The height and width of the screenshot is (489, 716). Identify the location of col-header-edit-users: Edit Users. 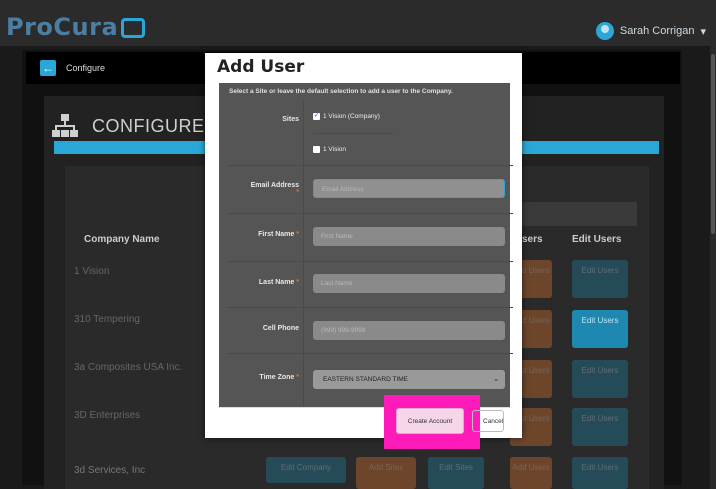
(597, 239).